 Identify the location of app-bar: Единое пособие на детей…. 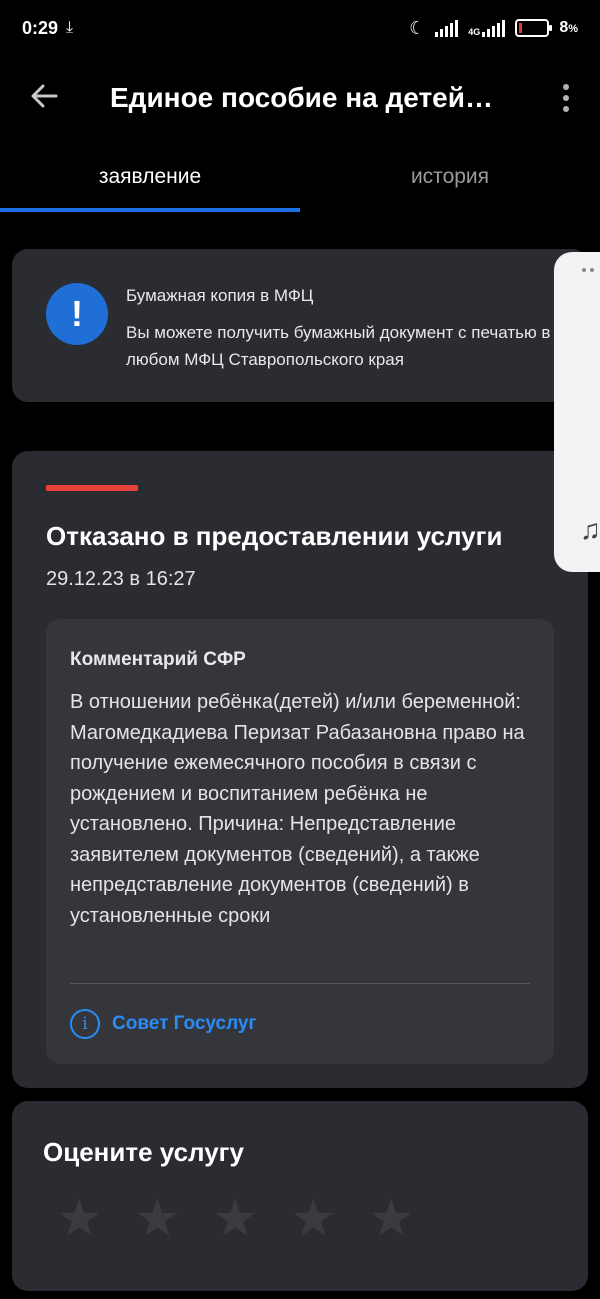
(300, 98).